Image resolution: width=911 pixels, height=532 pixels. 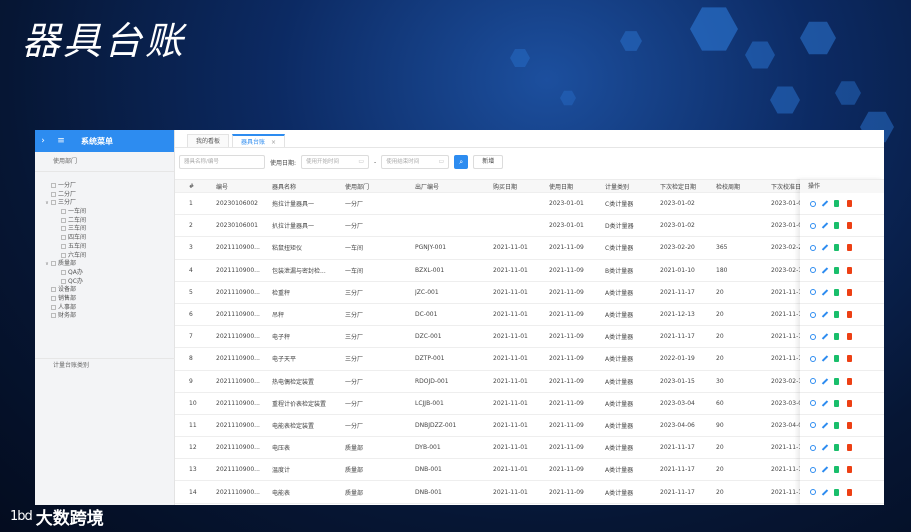 I want to click on tree-node: 三车间, so click(x=104, y=229).